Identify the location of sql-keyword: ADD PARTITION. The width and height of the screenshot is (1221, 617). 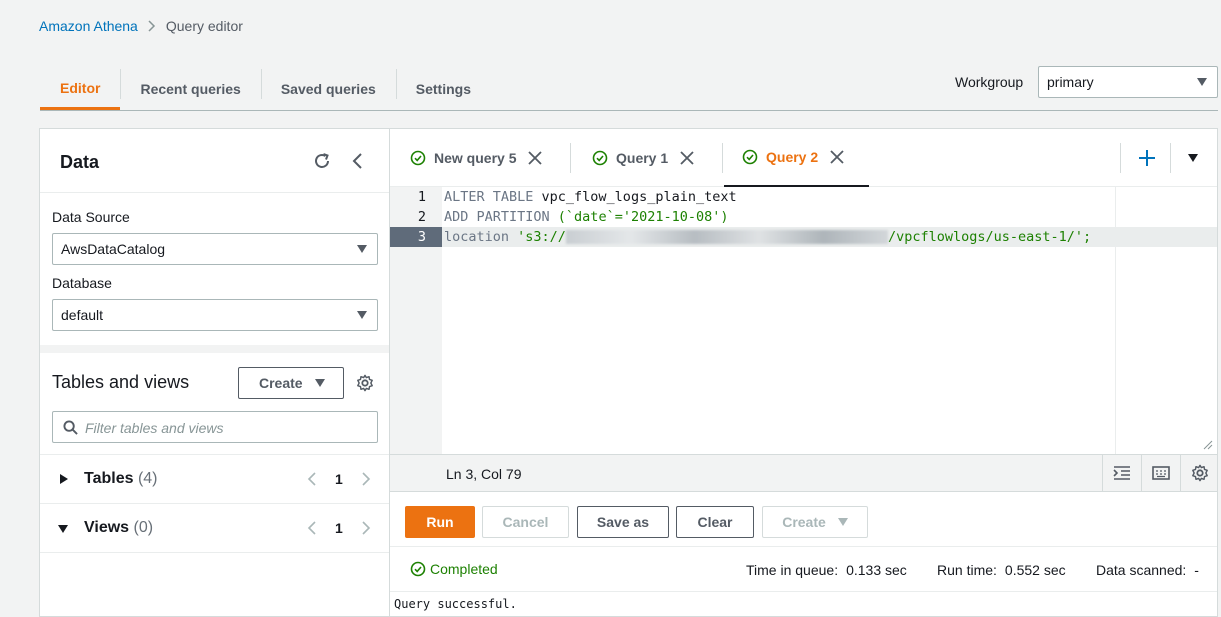
(497, 217).